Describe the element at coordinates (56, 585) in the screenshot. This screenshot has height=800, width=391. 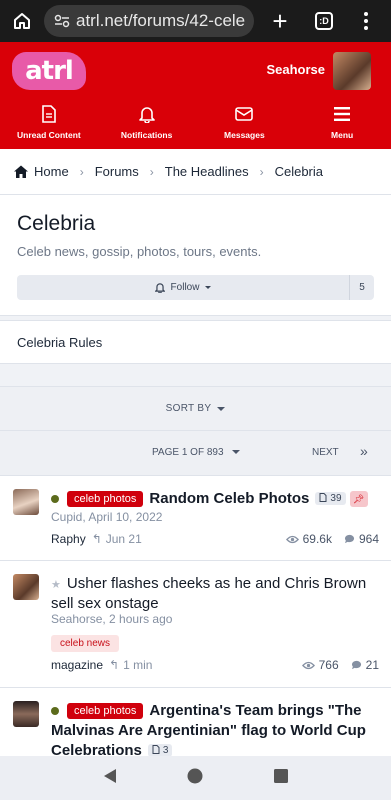
I see `star-icon: ★` at that location.